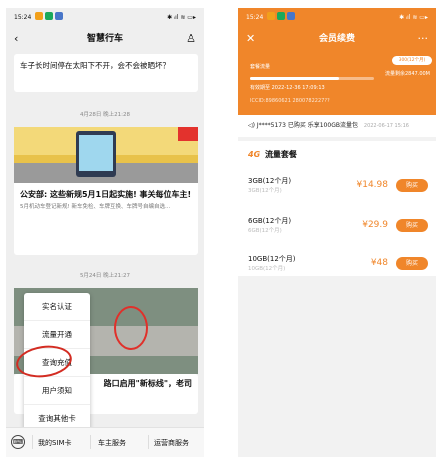  I want to click on notice-text: J****5173 已购买 乐享100GB流量包, so click(307, 125).